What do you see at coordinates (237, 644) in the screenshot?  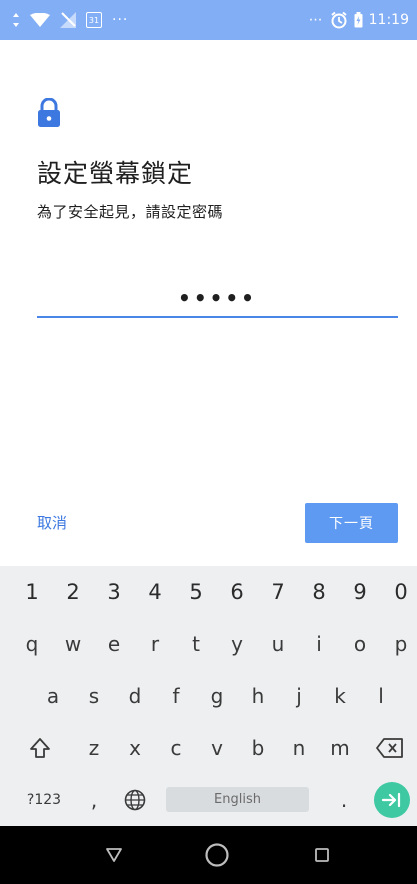 I see `key-y: y` at bounding box center [237, 644].